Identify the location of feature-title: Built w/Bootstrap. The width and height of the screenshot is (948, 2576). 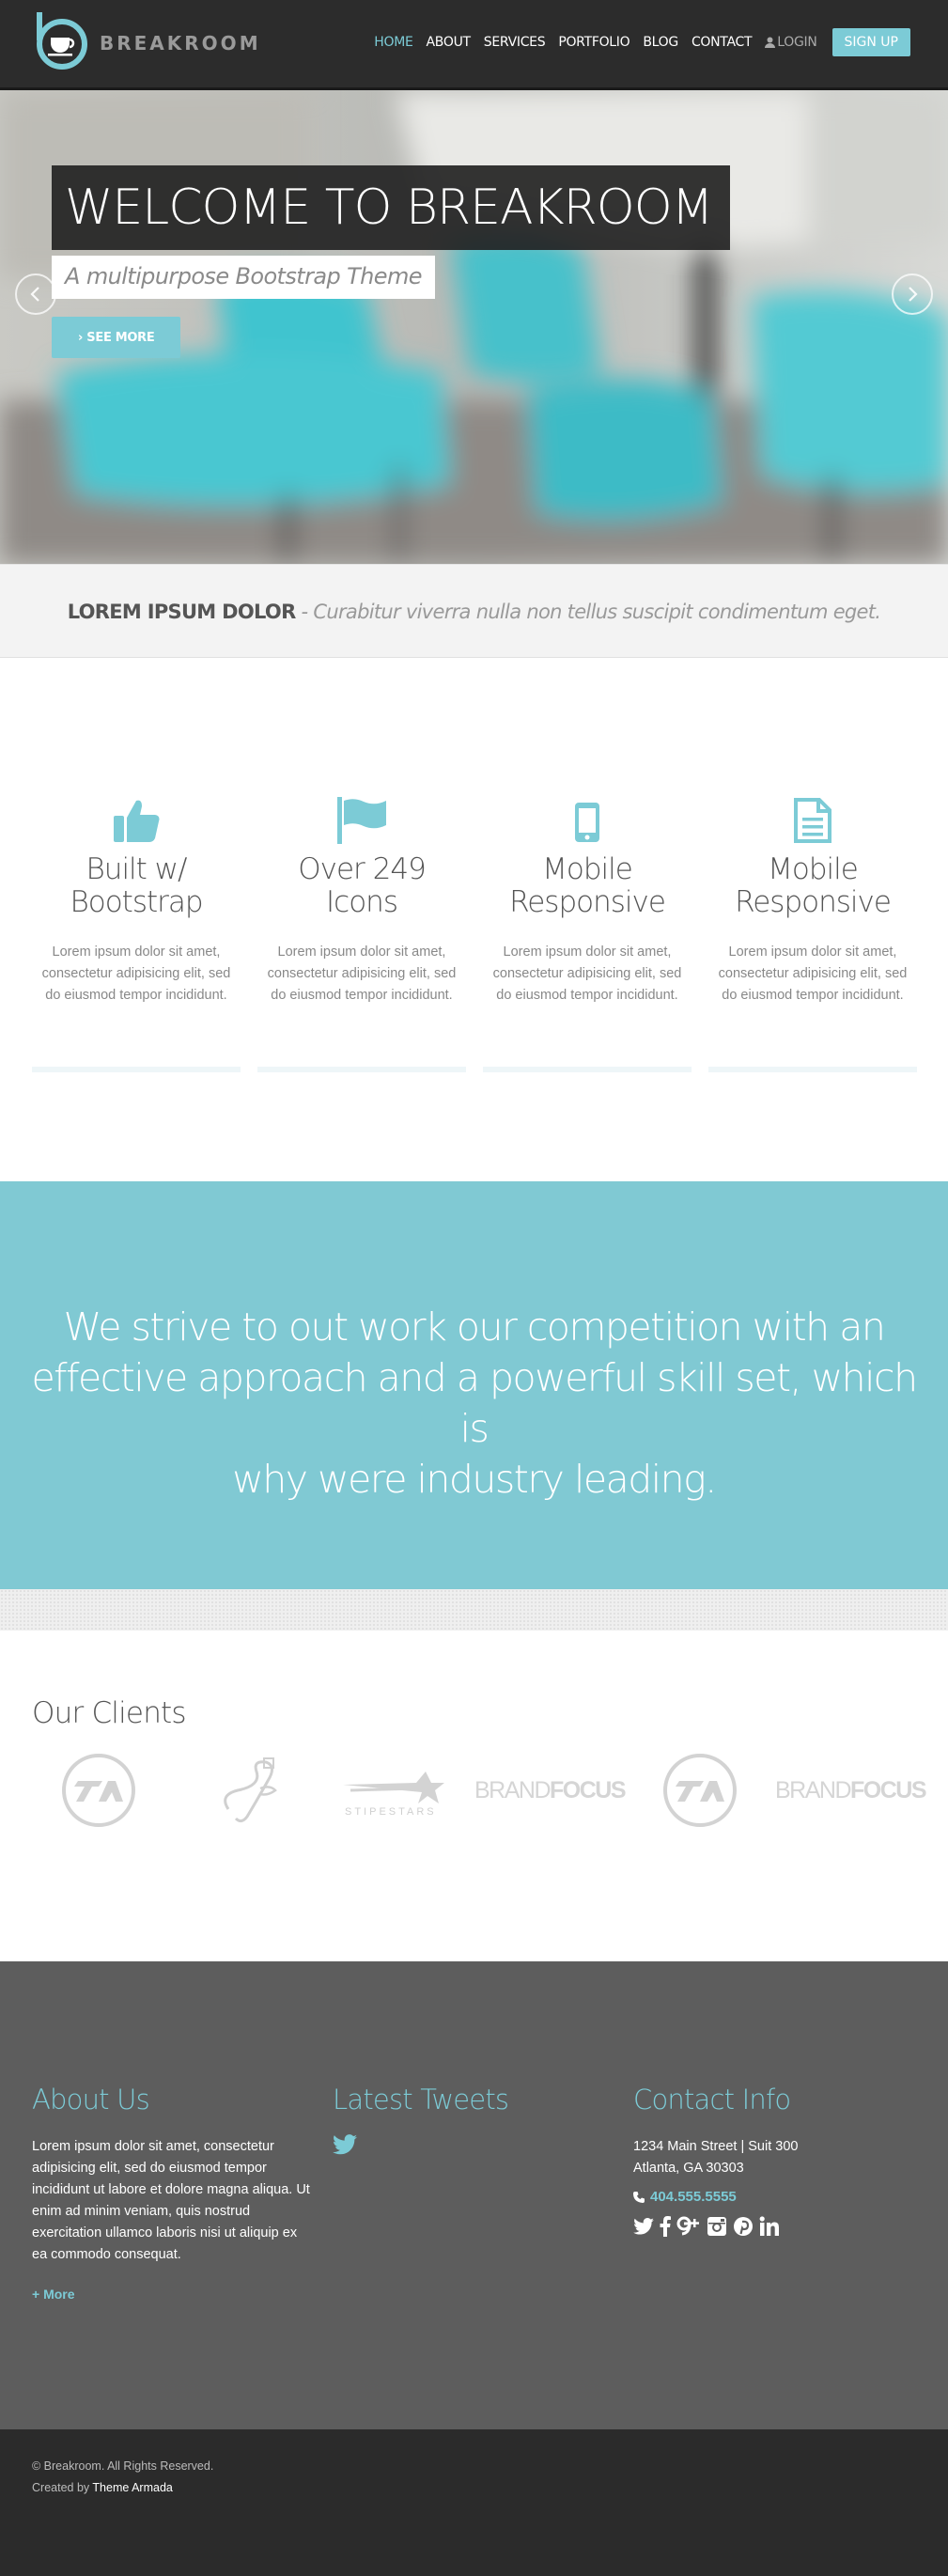
(136, 886).